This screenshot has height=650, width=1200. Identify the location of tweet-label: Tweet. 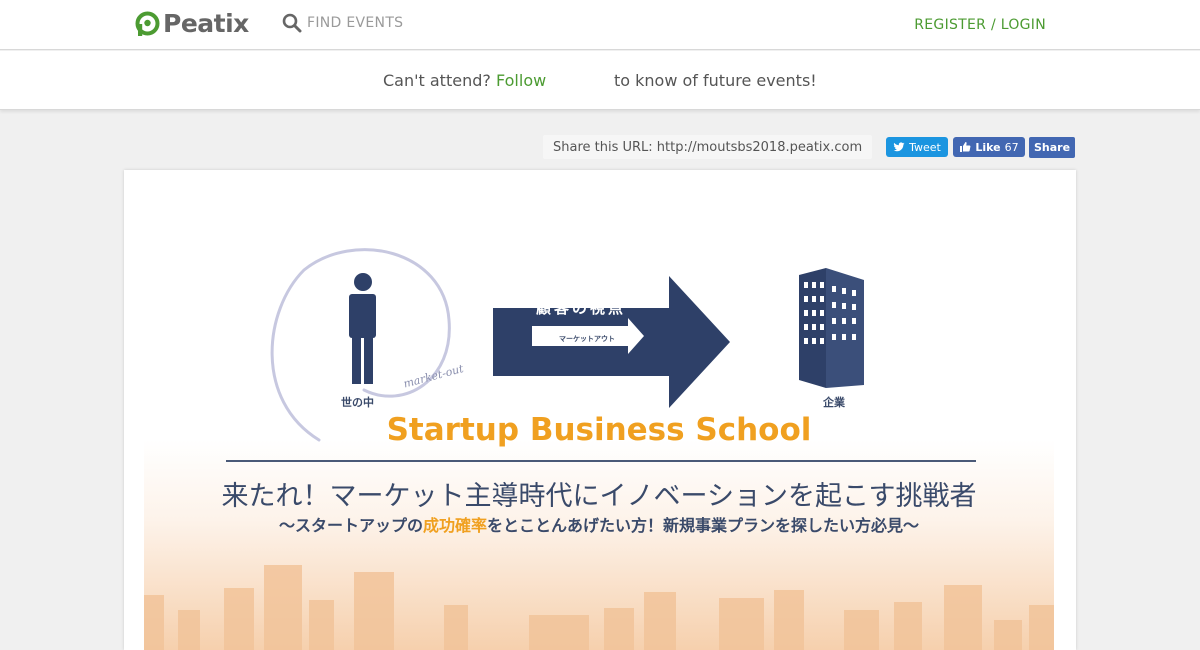
(925, 147).